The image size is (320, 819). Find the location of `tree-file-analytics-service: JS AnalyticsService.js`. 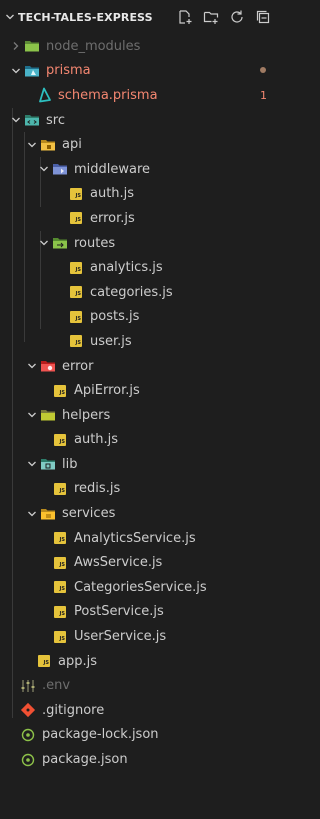

tree-file-analytics-service: JS AnalyticsService.js is located at coordinates (139, 538).